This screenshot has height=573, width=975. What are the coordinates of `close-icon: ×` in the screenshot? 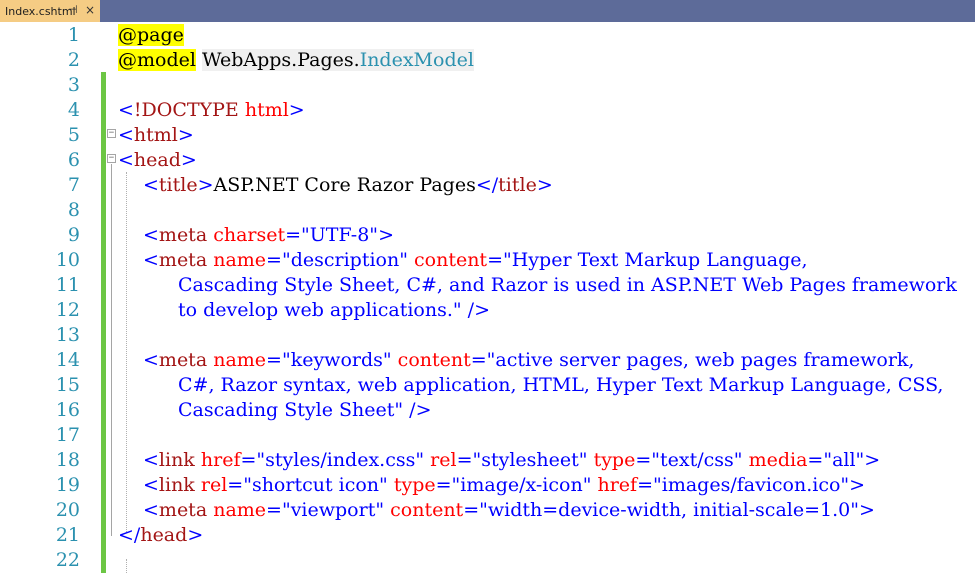 It's located at (90, 10).